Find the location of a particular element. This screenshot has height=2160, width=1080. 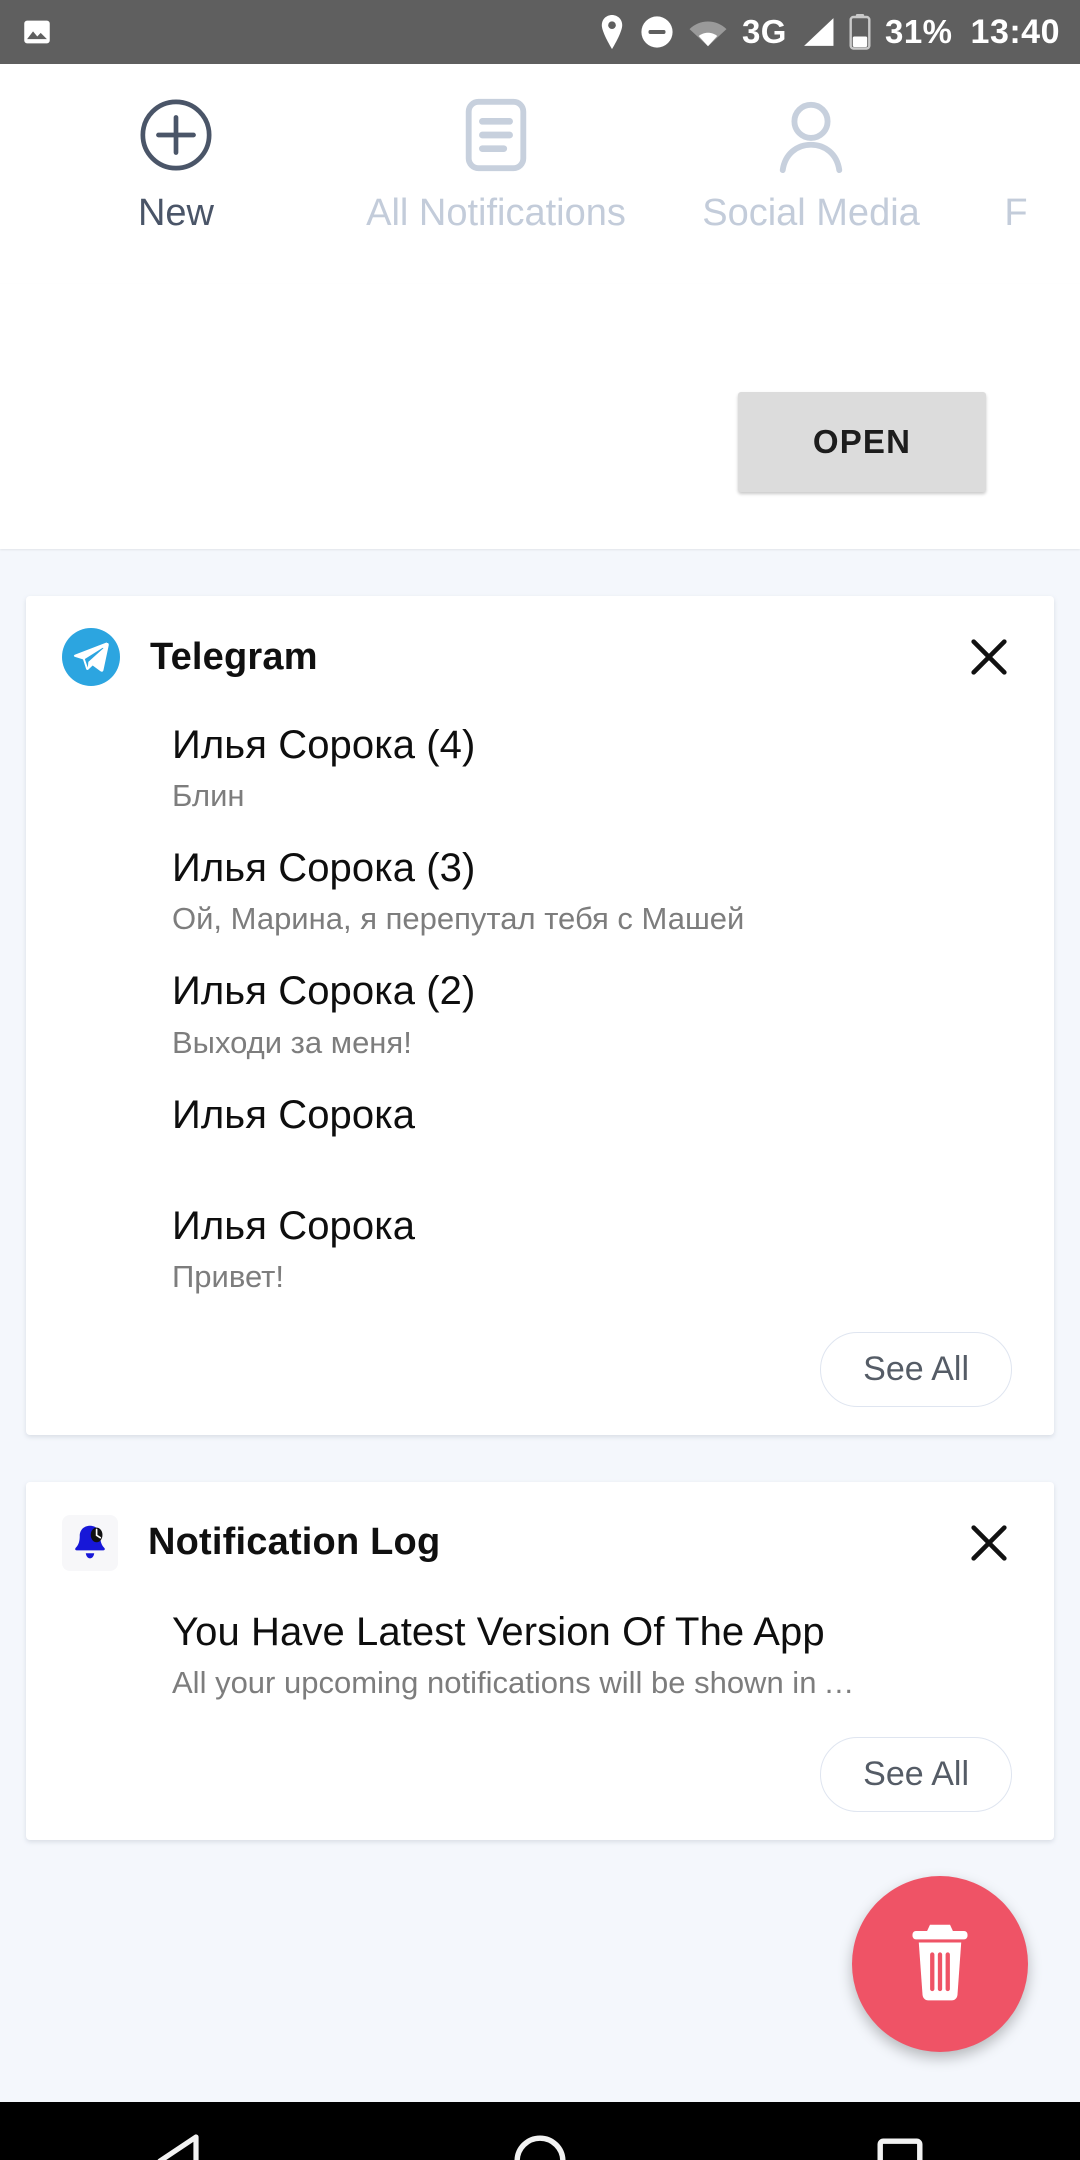

tab-next-partial: F is located at coordinates (1016, 149).